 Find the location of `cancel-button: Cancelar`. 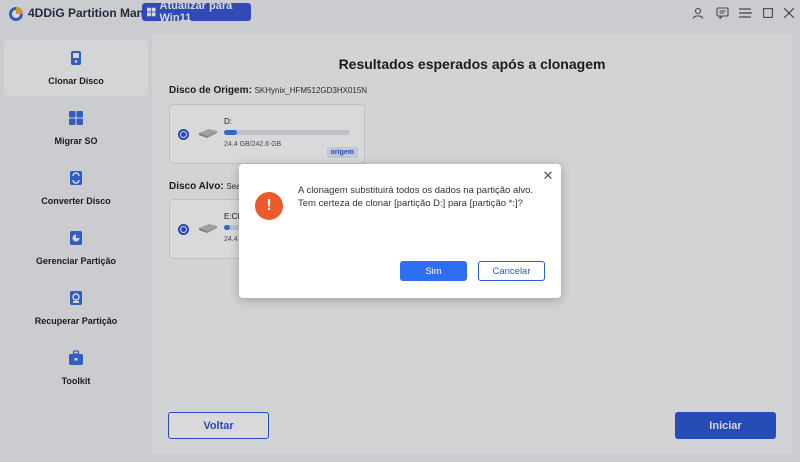

cancel-button: Cancelar is located at coordinates (511, 271).